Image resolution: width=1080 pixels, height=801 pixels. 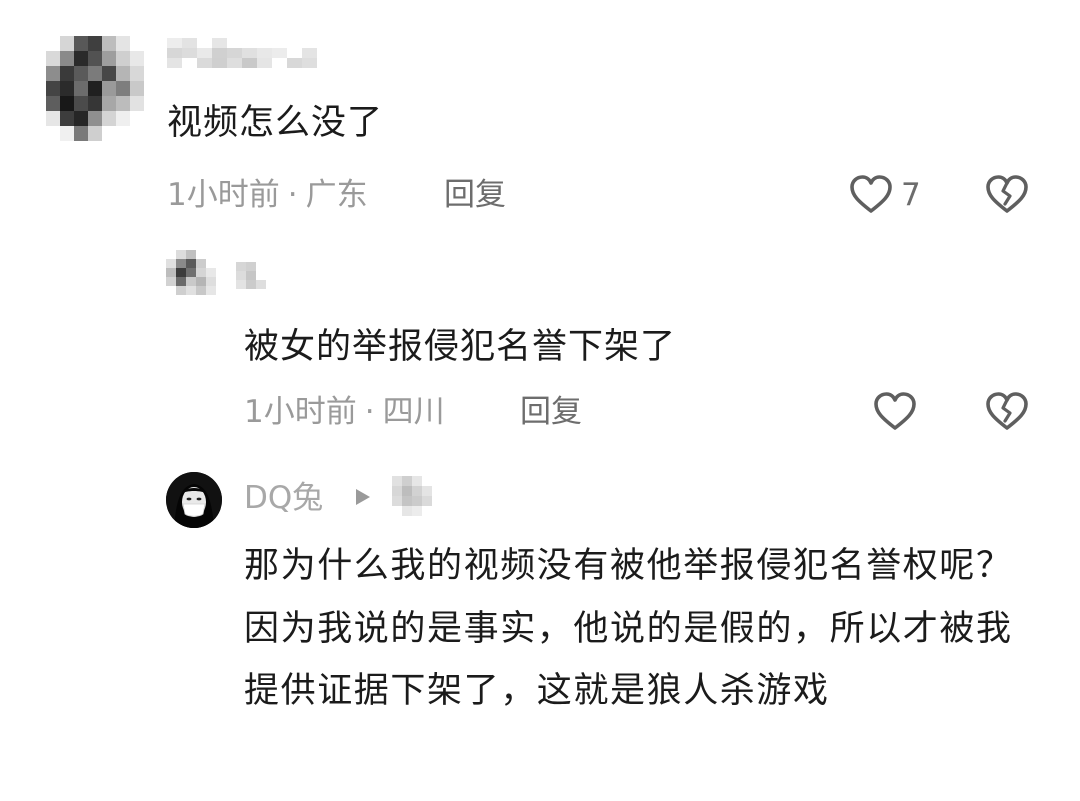 What do you see at coordinates (363, 497) in the screenshot?
I see `play-icon` at bounding box center [363, 497].